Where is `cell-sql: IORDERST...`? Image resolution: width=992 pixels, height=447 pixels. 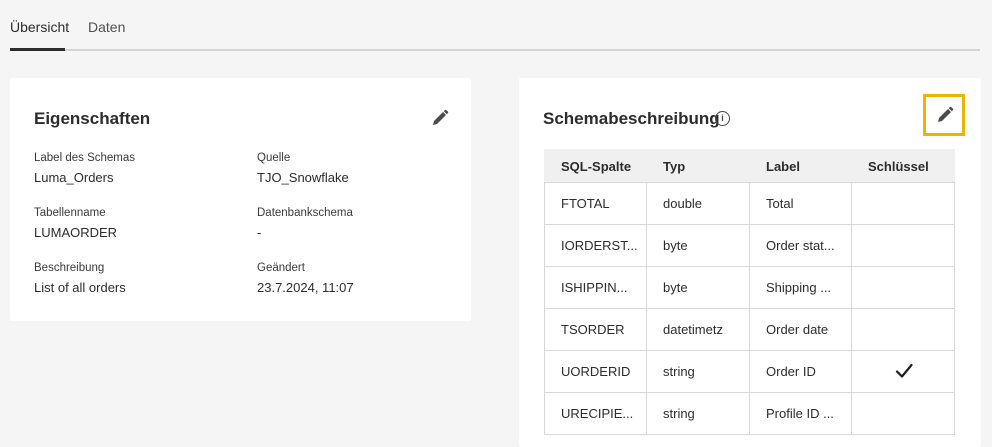
cell-sql: IORDERST... is located at coordinates (599, 245).